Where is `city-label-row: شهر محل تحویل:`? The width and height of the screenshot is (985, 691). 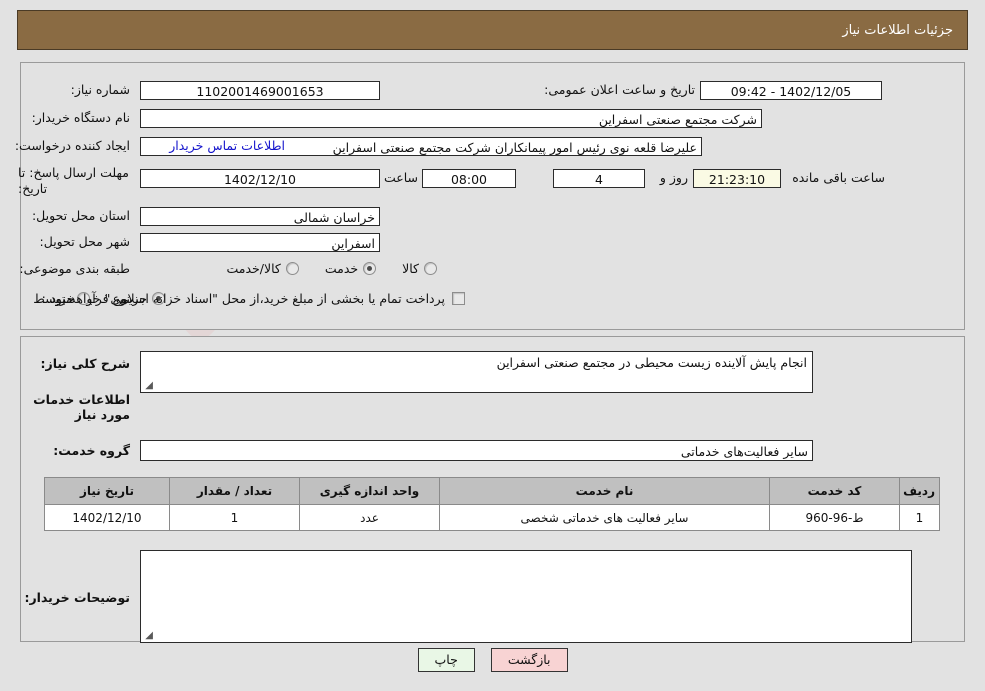 city-label-row: شهر محل تحویل: is located at coordinates (85, 242).